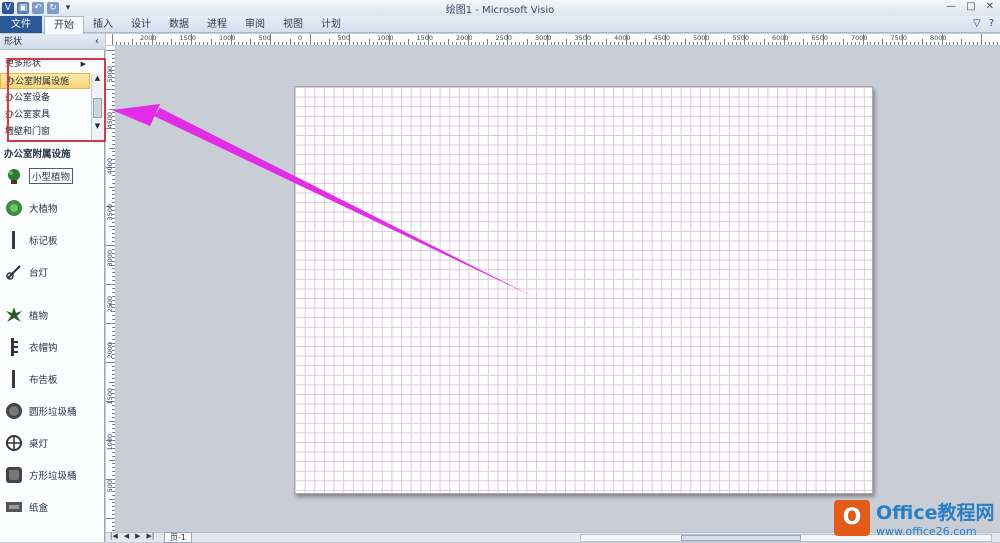 This screenshot has height=543, width=1000. Describe the element at coordinates (151, 536) in the screenshot. I see `last-page-button: ▶|` at that location.